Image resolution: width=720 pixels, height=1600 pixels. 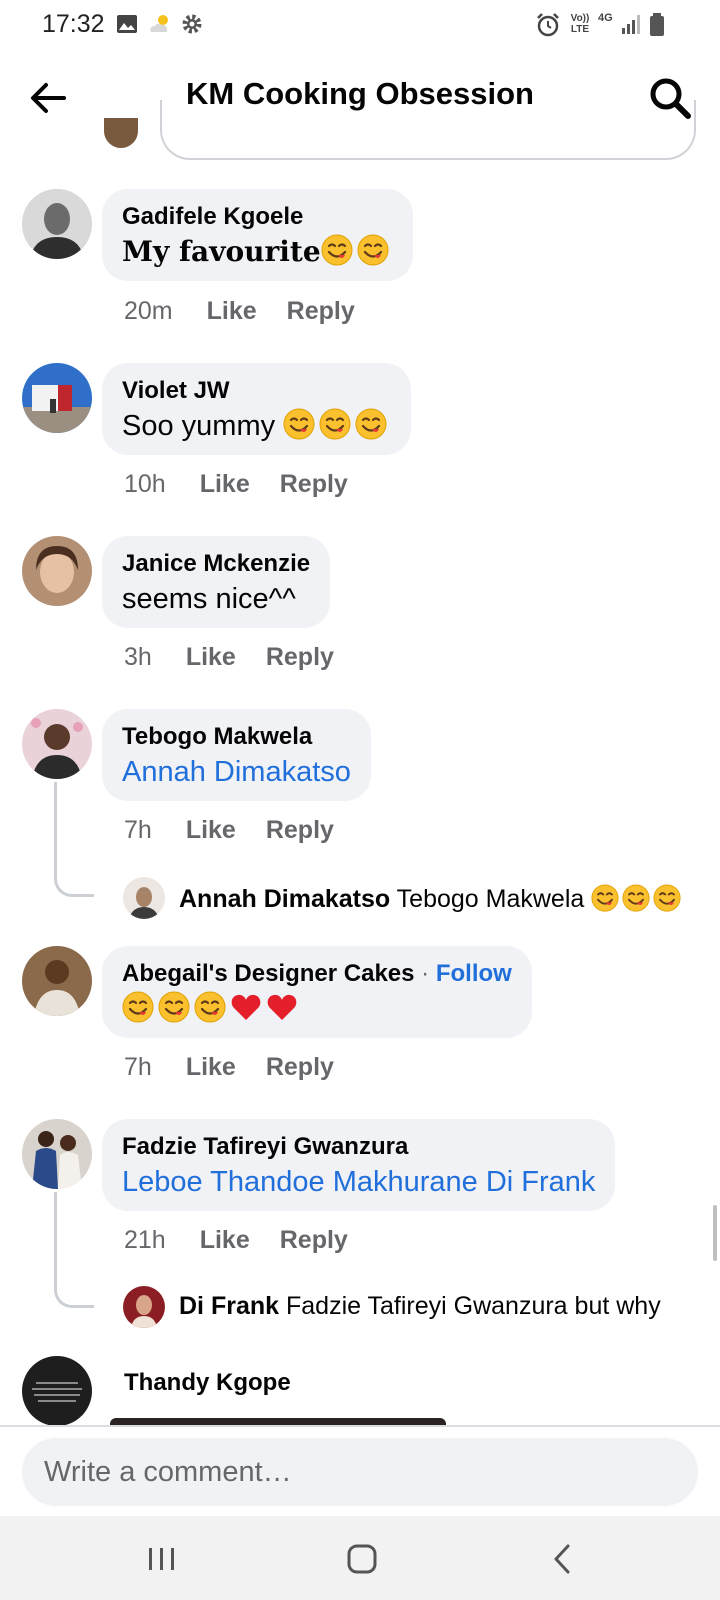 I want to click on comment-actions: 20m Like Reply, so click(x=254, y=311).